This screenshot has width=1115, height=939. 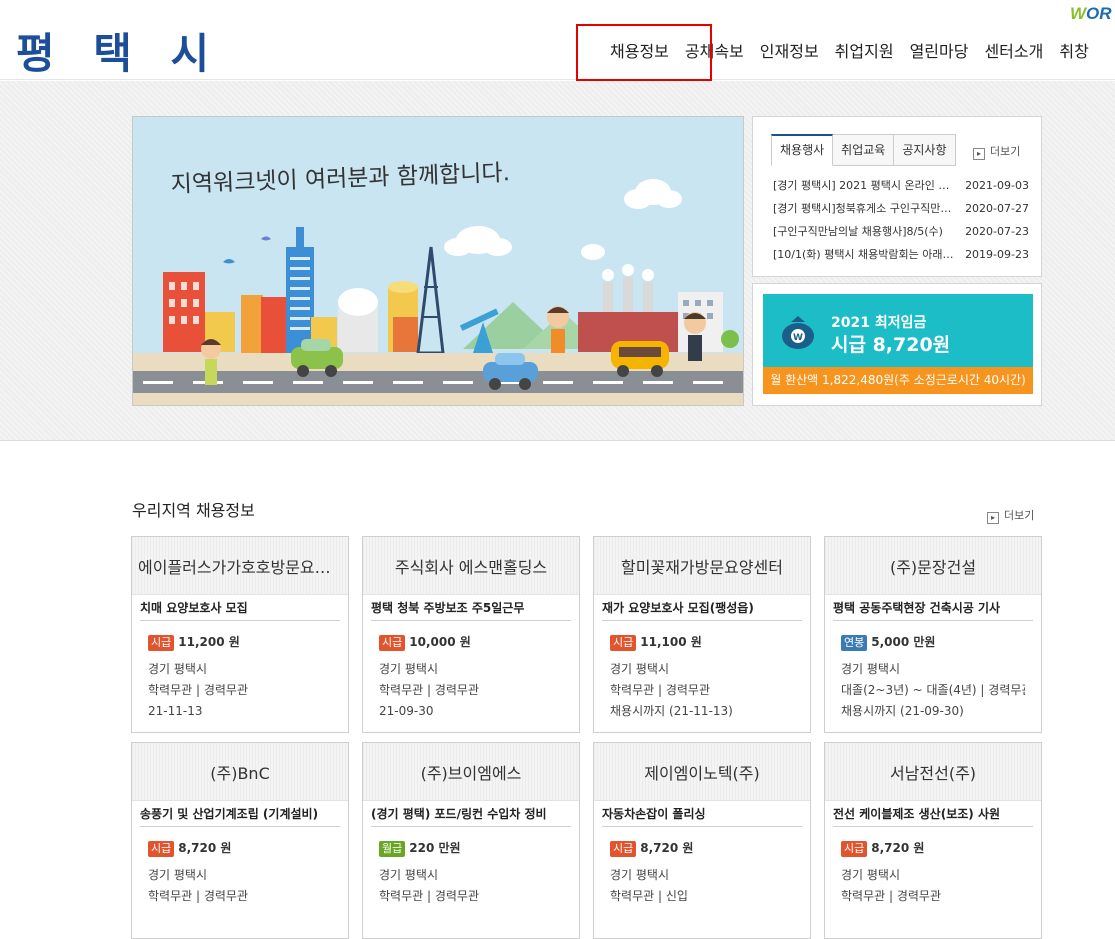 I want to click on list-item: [구인구직만남의날 채용행사]8/5(수) 2020-07-23, so click(x=901, y=235).